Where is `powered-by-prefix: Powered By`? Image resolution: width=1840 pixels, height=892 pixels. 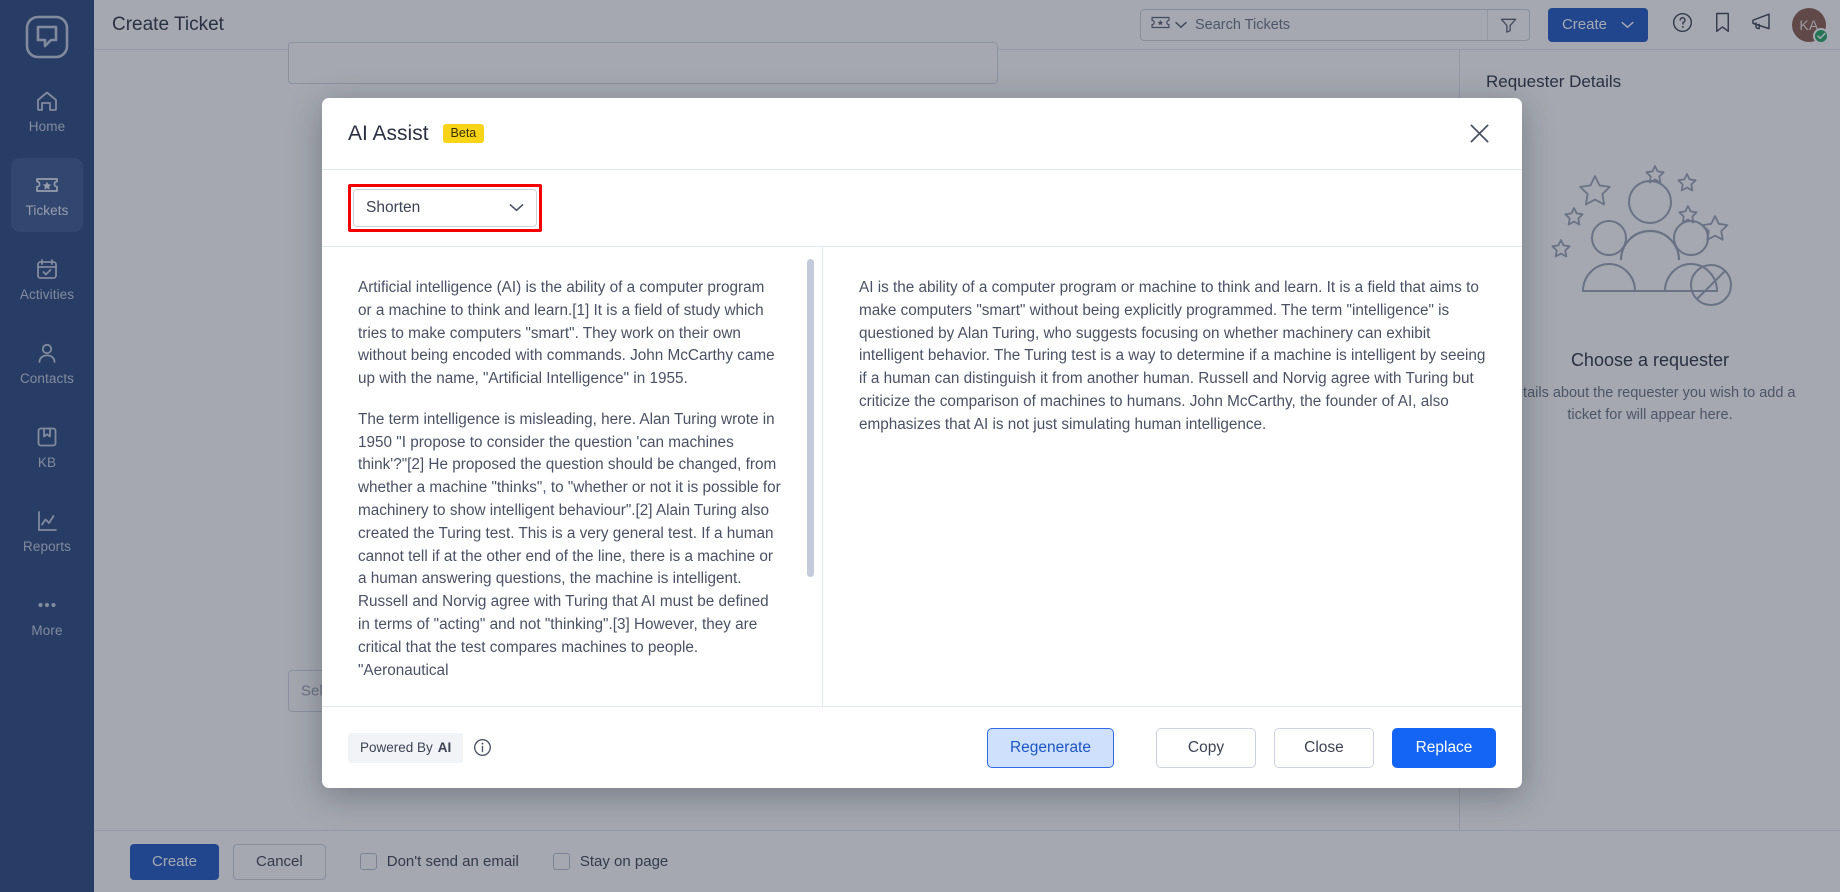 powered-by-prefix: Powered By is located at coordinates (396, 747).